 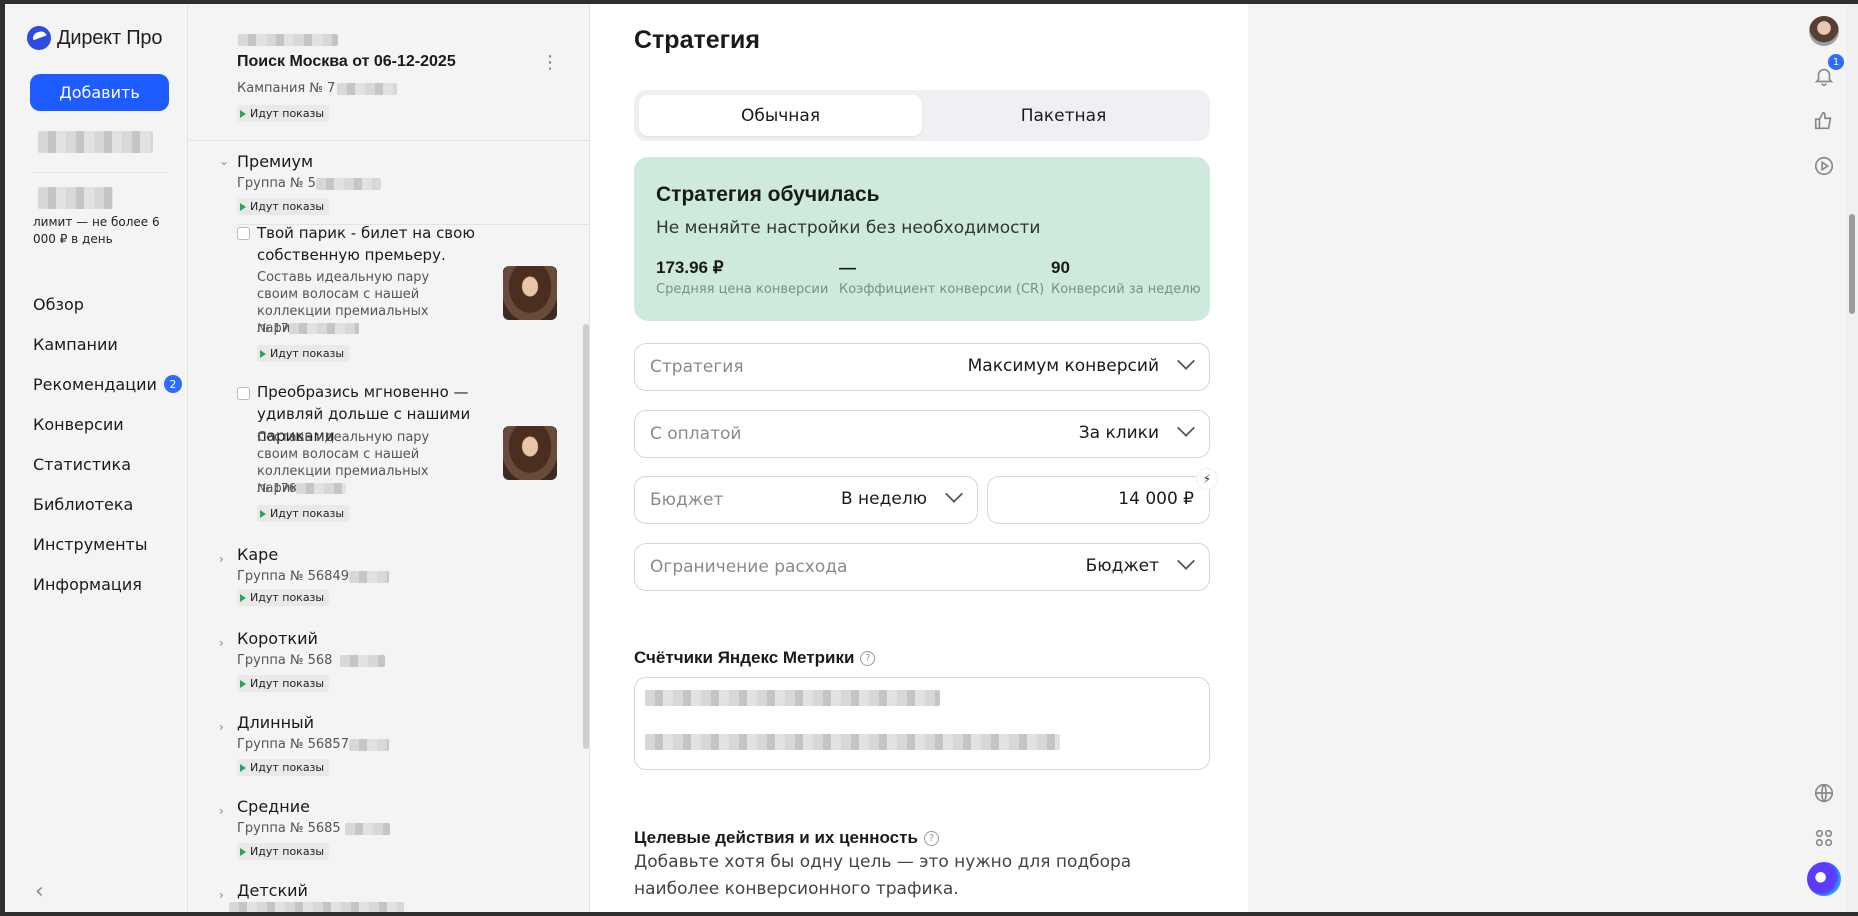 What do you see at coordinates (786, 838) in the screenshot?
I see `goals-title: Целевые действия и их ценность?` at bounding box center [786, 838].